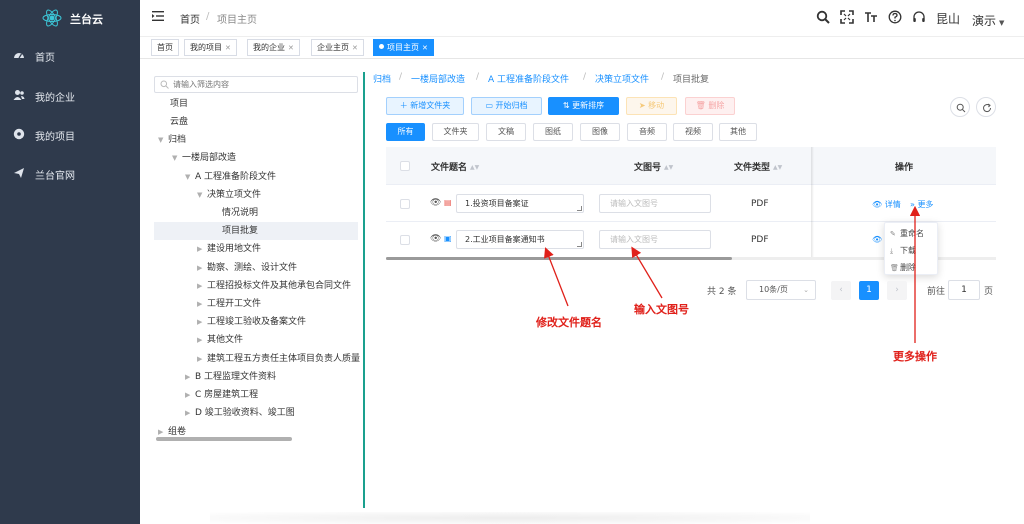 The height and width of the screenshot is (524, 1024). Describe the element at coordinates (964, 290) in the screenshot. I see `goto-page-input: 1` at that location.